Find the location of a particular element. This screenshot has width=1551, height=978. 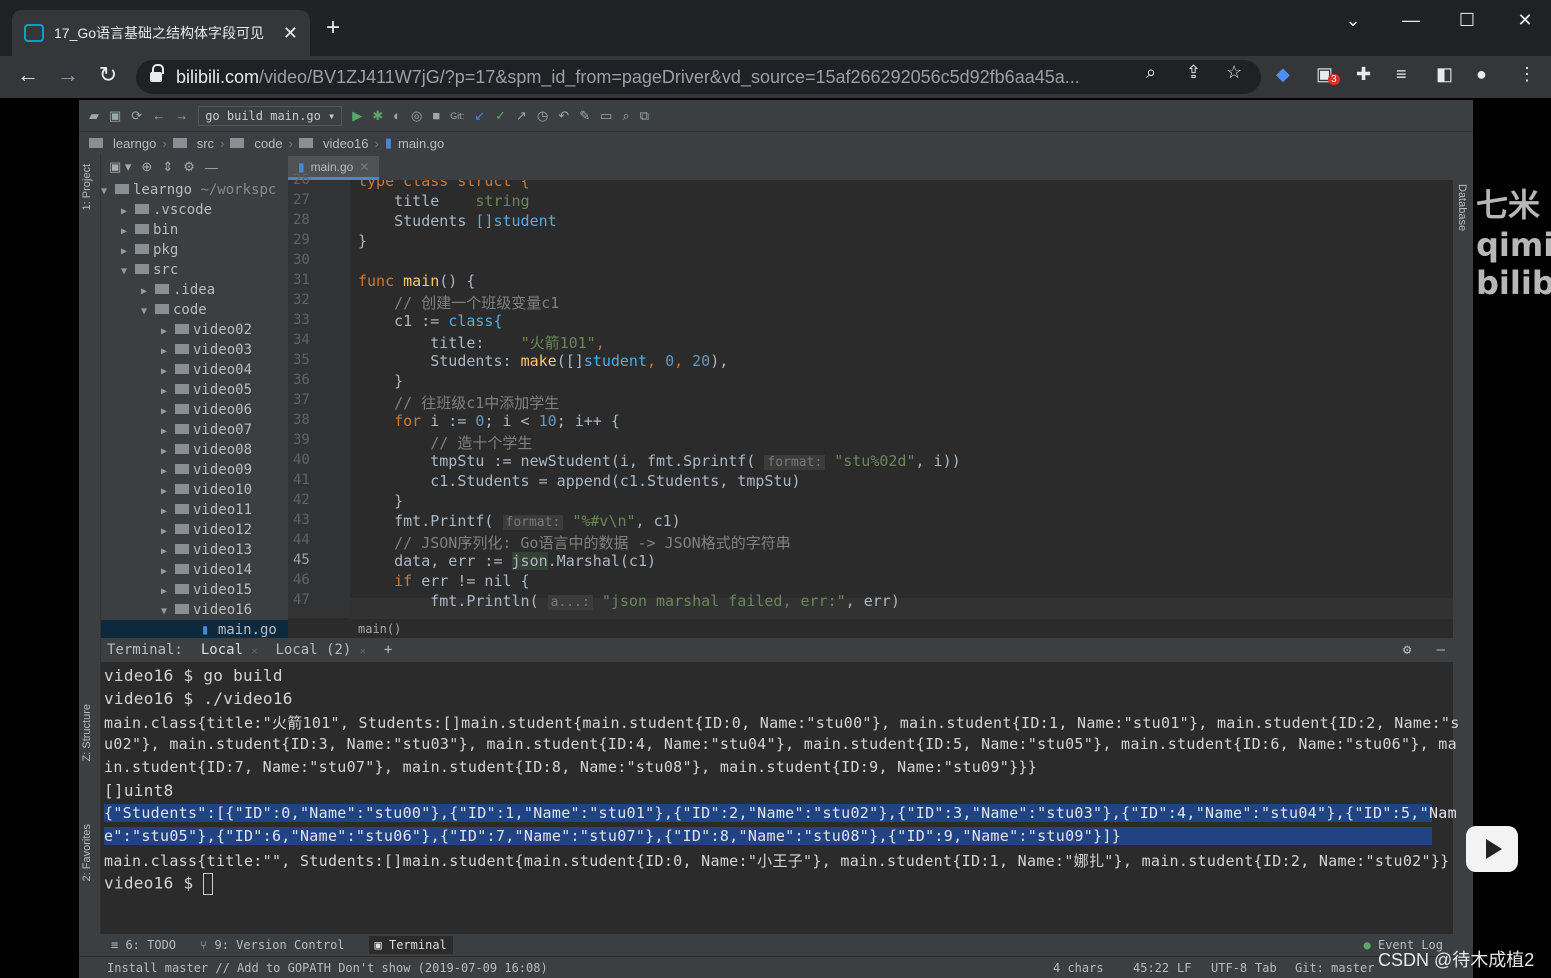

back-nav-icon: ← is located at coordinates (158, 115).